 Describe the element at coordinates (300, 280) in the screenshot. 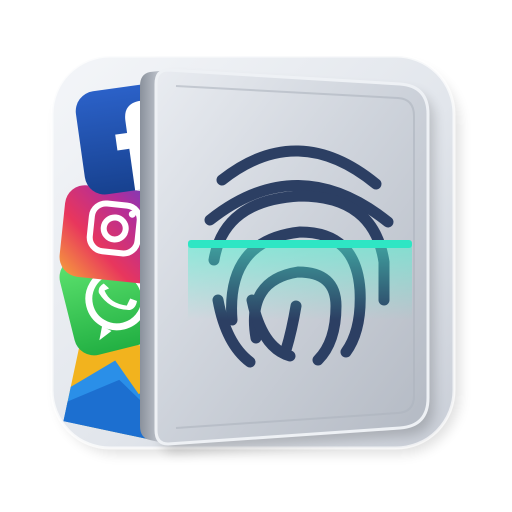

I see `scan-line` at that location.